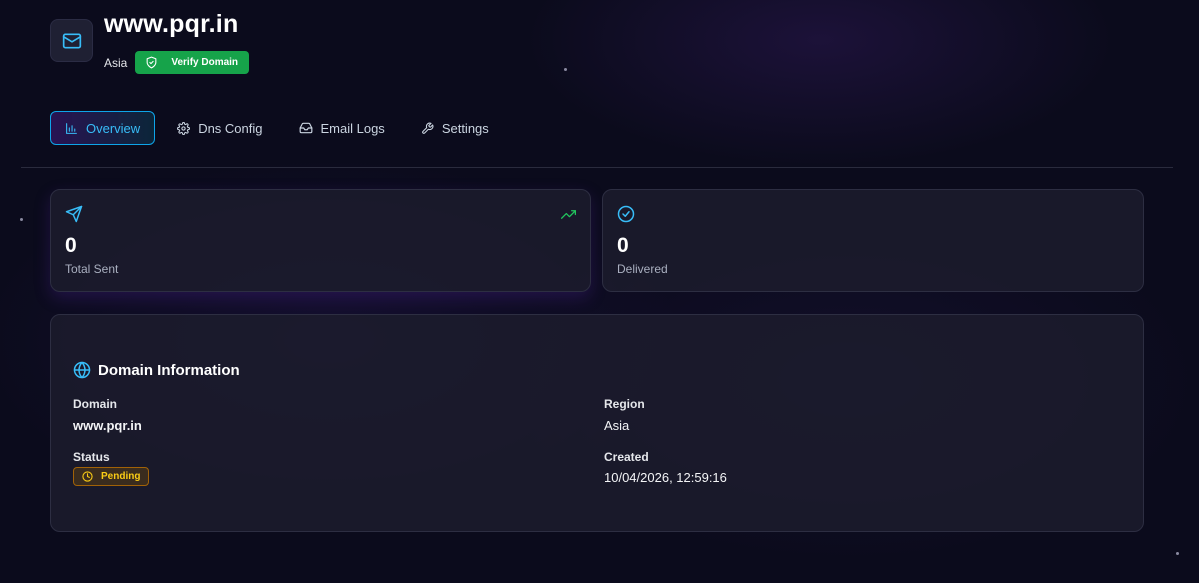  What do you see at coordinates (597, 167) in the screenshot?
I see `divider` at bounding box center [597, 167].